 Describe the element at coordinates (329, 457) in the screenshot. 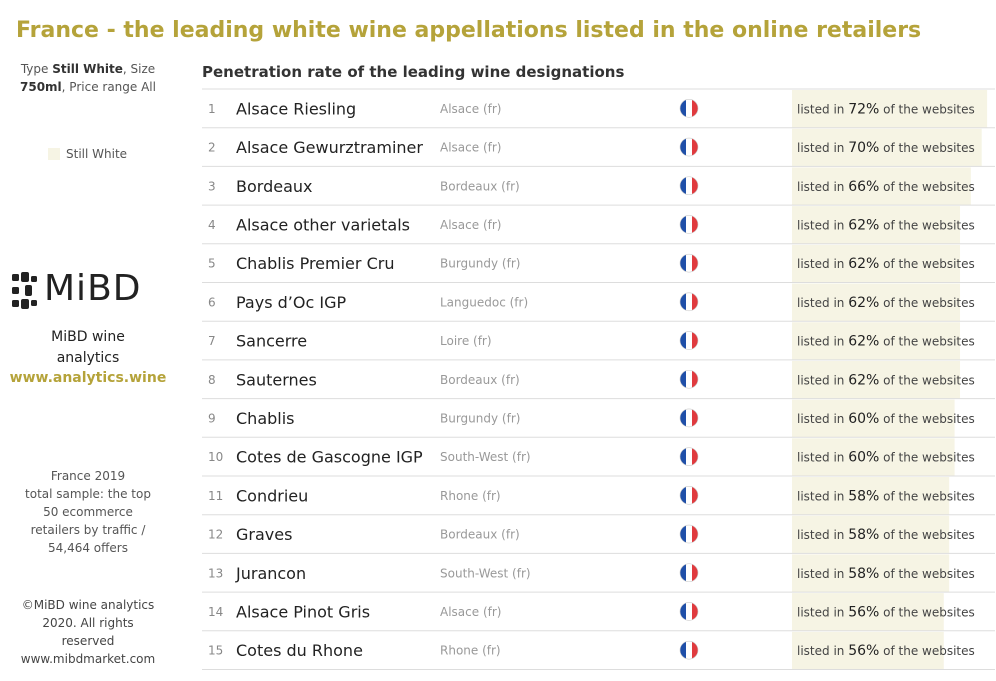

I see `appellation-label: Cotes de Gascogne IGP` at that location.